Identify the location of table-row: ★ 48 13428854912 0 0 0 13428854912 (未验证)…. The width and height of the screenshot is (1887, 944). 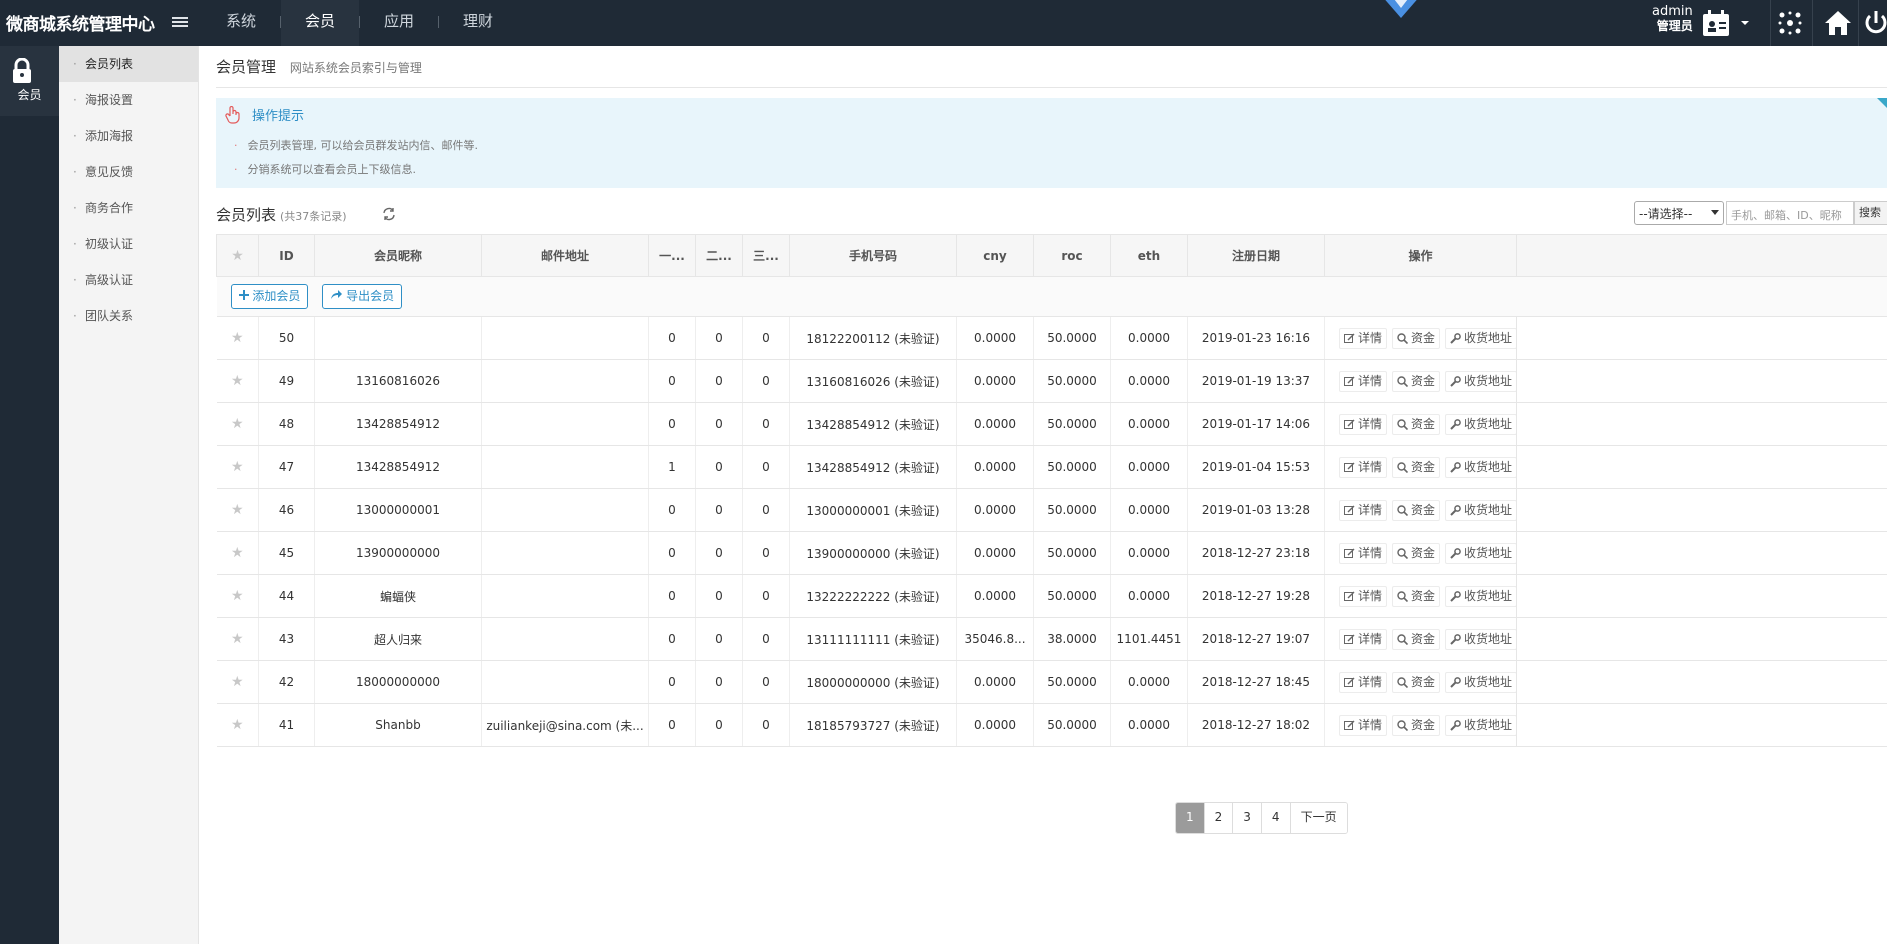
(1051, 424).